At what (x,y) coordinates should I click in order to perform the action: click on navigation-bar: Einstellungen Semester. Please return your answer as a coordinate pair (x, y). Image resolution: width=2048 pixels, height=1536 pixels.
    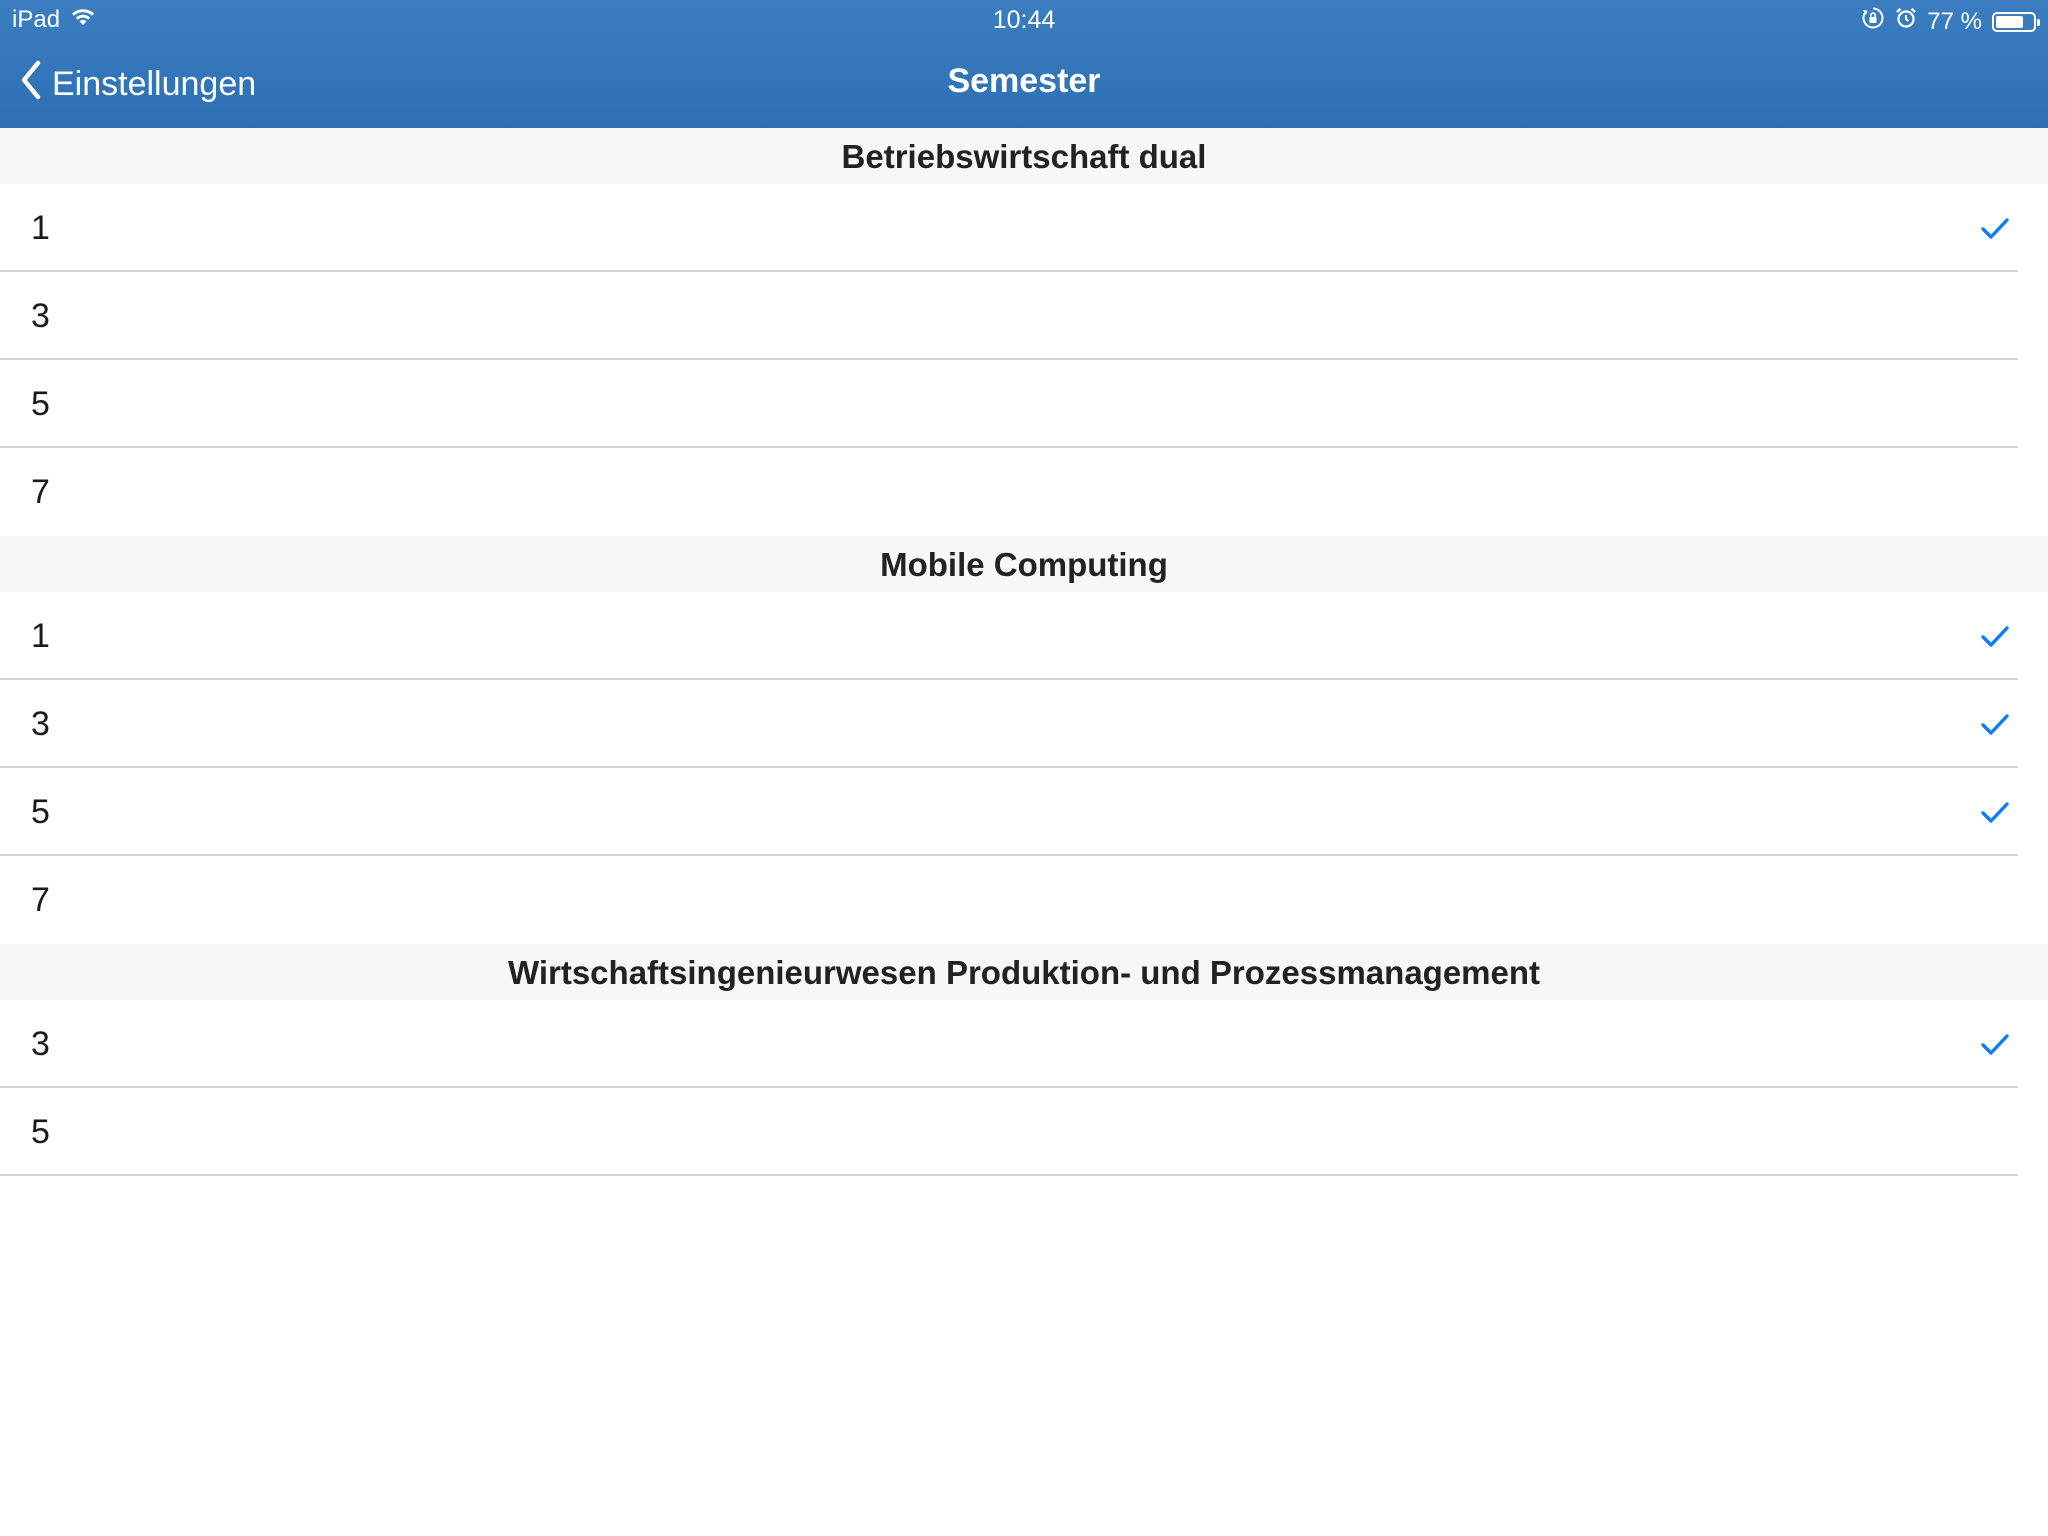
    Looking at the image, I should click on (1024, 84).